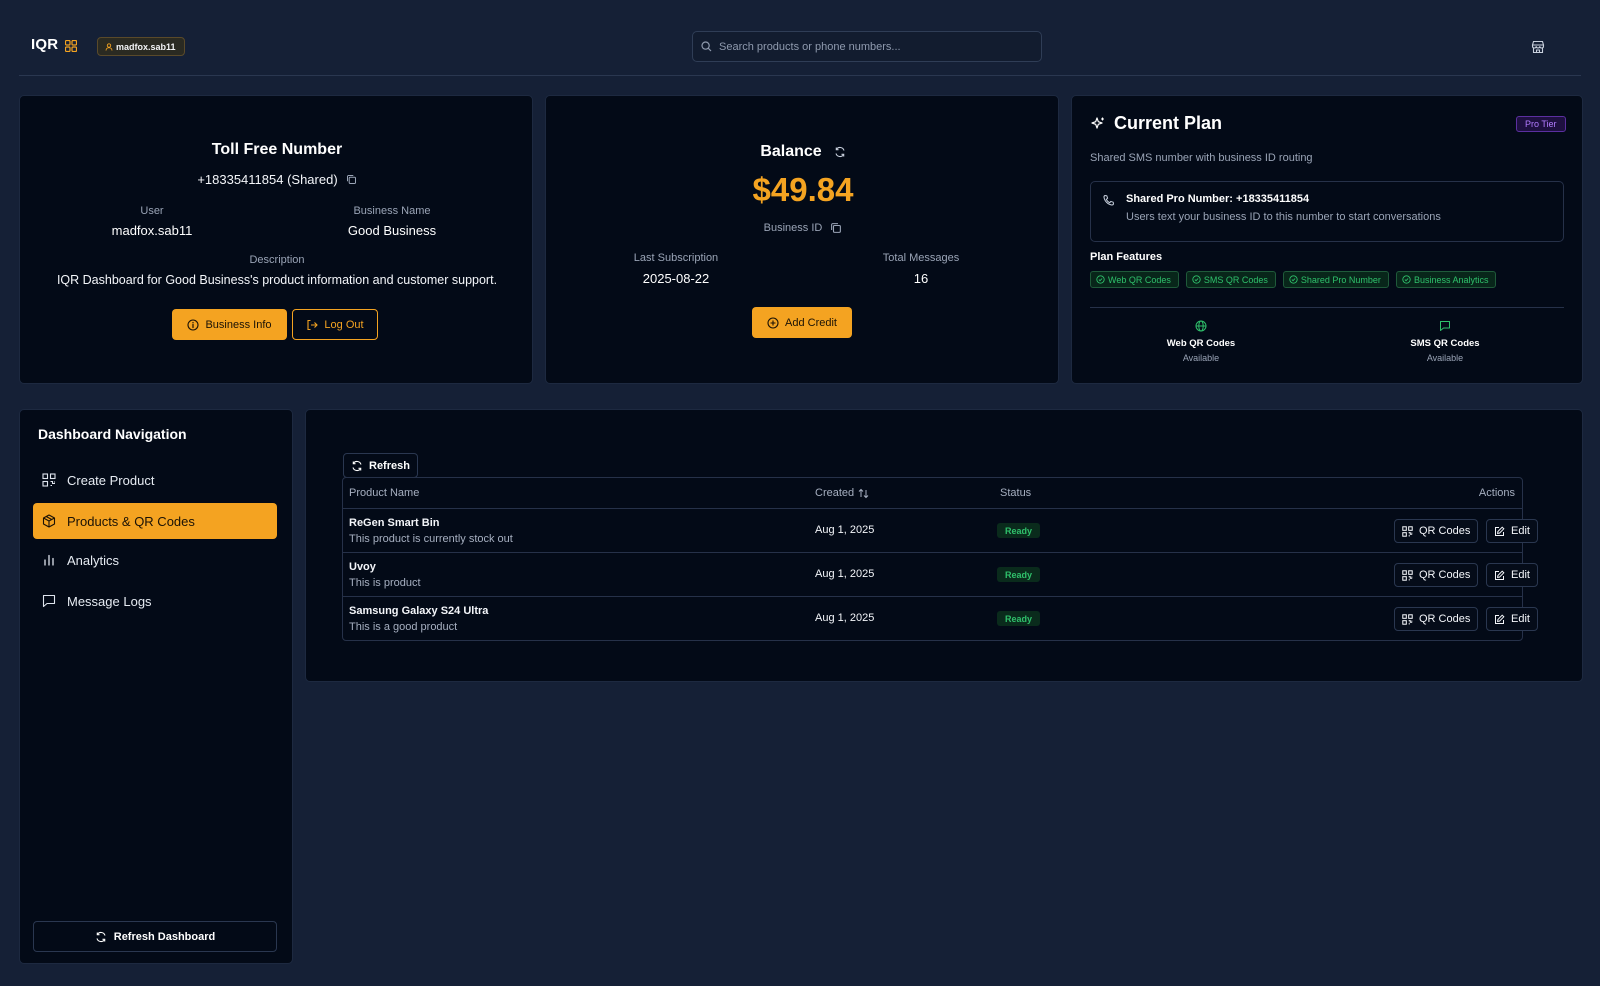 This screenshot has width=1600, height=986. What do you see at coordinates (392, 230) in the screenshot?
I see `business-name-value: Good Business` at bounding box center [392, 230].